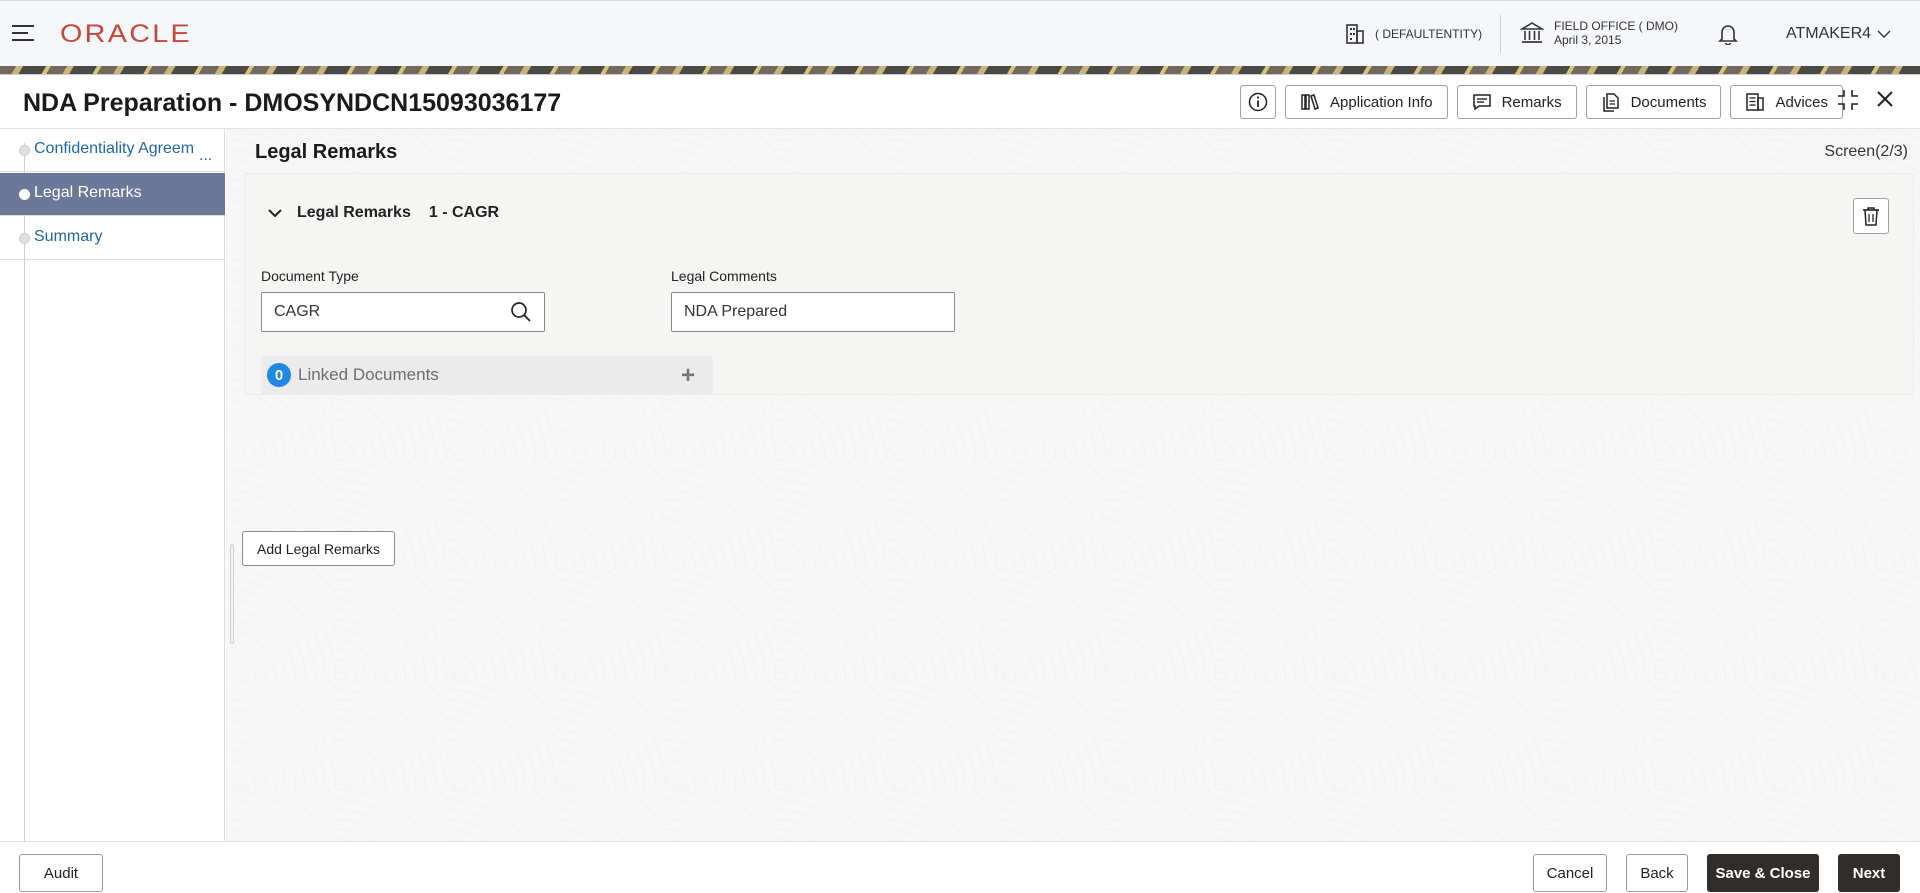  What do you see at coordinates (1616, 26) in the screenshot?
I see `office-name: FIELD OFFICE ( DMO)` at bounding box center [1616, 26].